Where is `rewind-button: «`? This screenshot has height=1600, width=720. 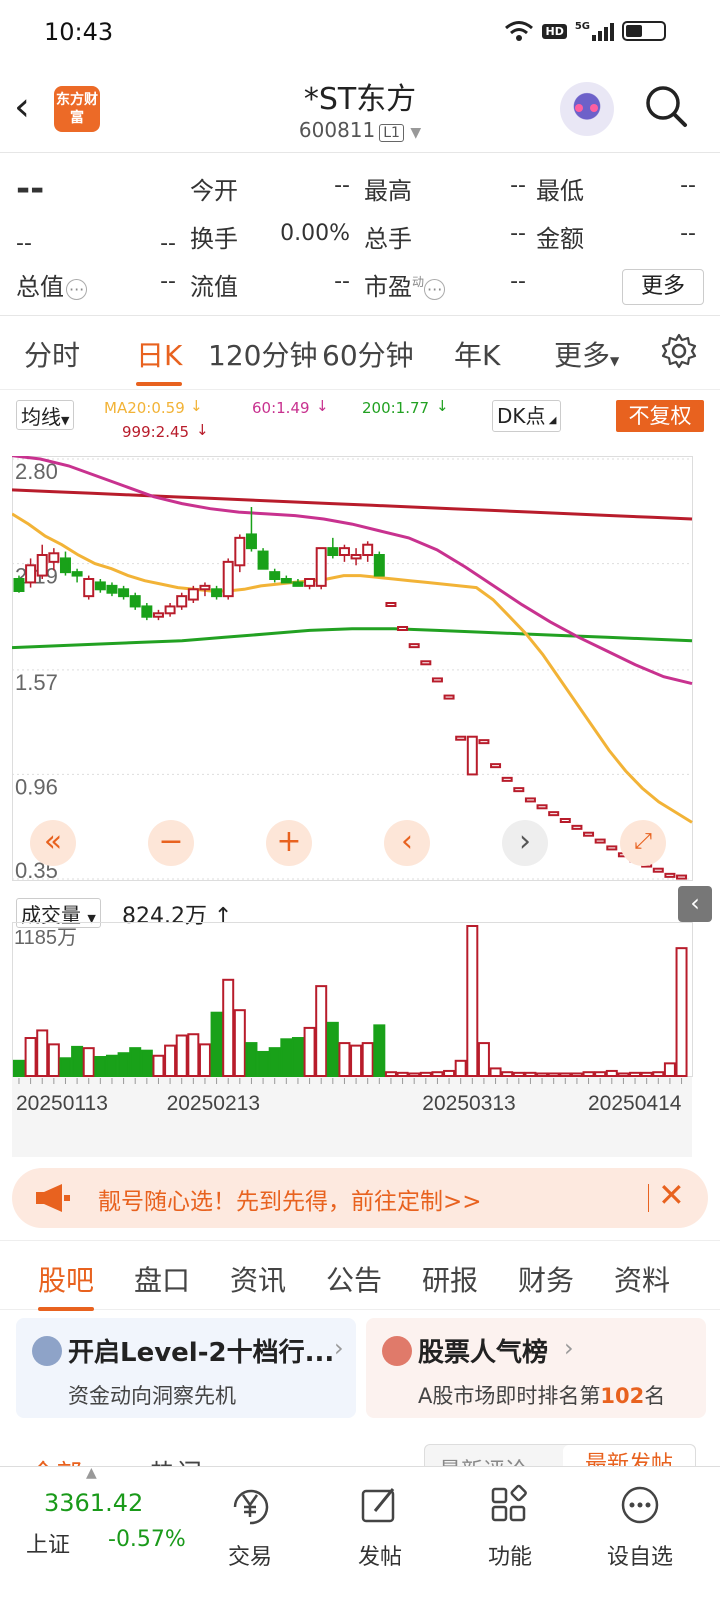
rewind-button: « is located at coordinates (53, 843).